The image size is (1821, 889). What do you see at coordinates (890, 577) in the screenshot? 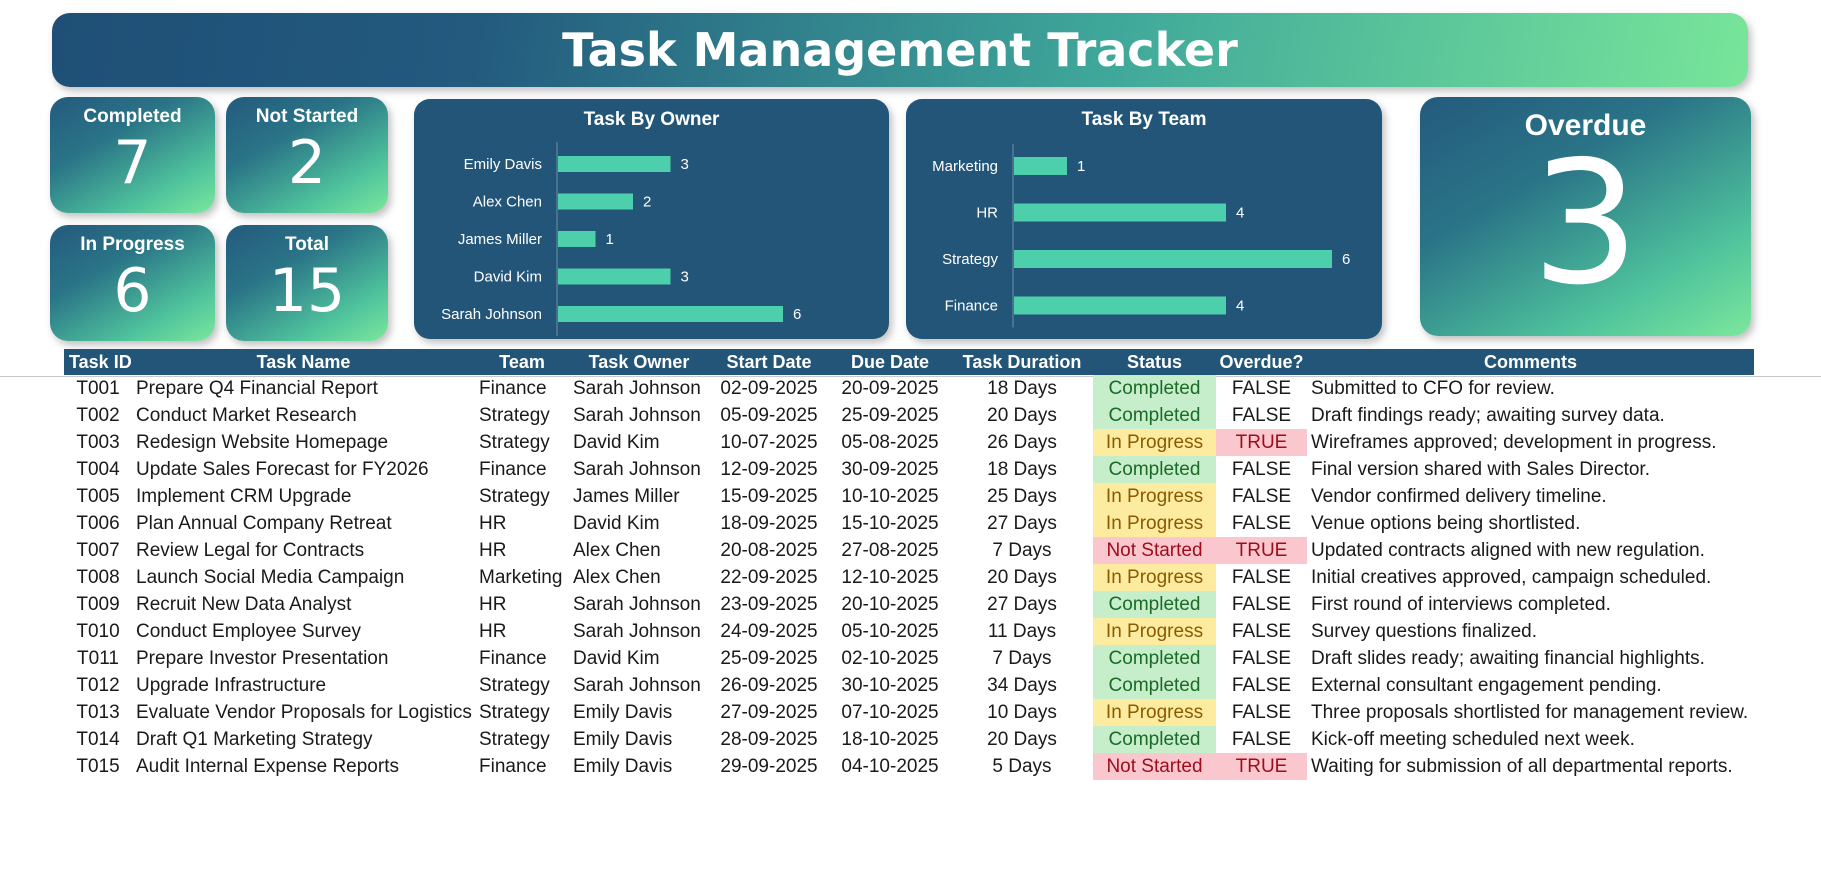
I see `due-date-cell: 12-10-2025` at bounding box center [890, 577].